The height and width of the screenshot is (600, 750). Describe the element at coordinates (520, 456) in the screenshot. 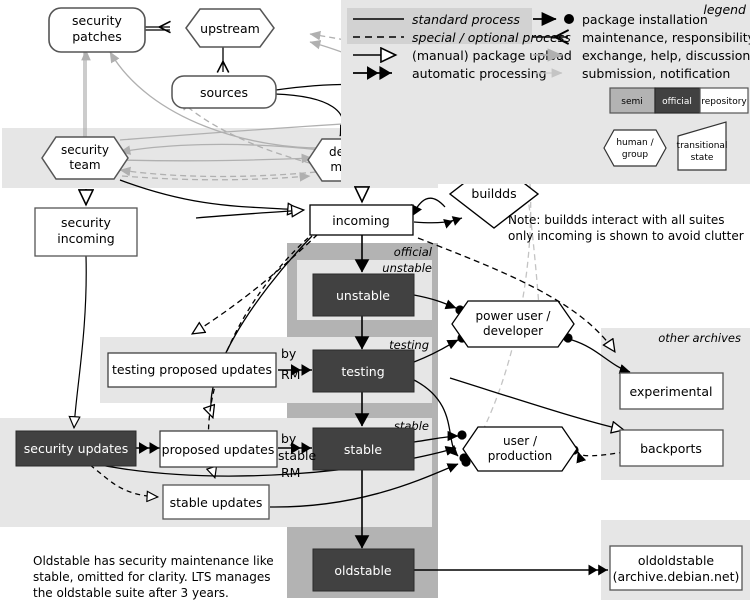

I see `node-user-production-line2: production` at that location.